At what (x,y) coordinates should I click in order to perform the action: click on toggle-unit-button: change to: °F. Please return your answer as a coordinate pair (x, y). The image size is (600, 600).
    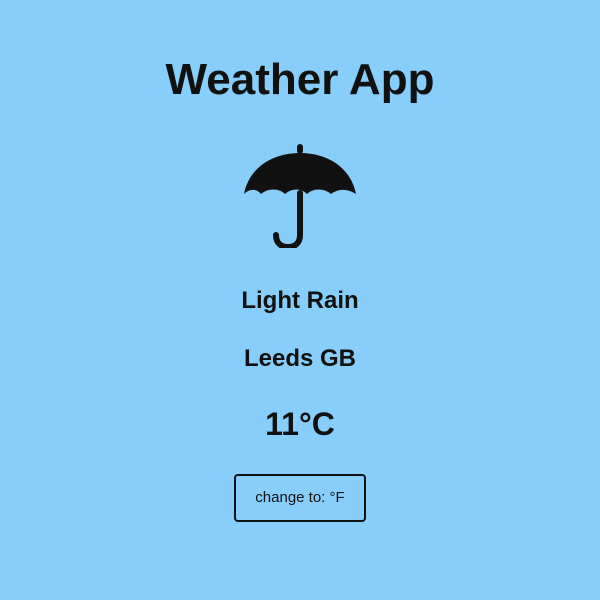
    Looking at the image, I should click on (300, 498).